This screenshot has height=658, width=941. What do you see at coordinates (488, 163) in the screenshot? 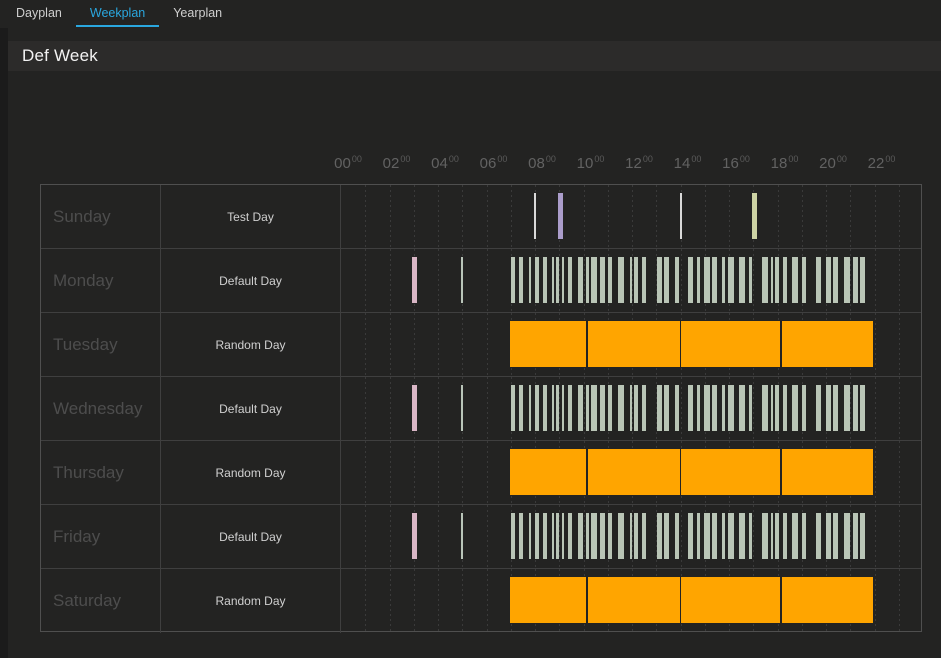
I see `time-label-hour: 06` at bounding box center [488, 163].